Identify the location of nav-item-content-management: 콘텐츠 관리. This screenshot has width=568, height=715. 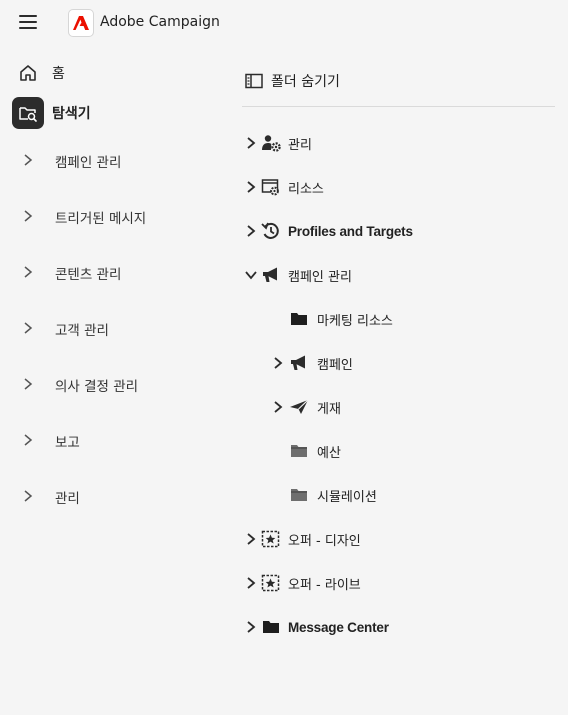
(110, 273).